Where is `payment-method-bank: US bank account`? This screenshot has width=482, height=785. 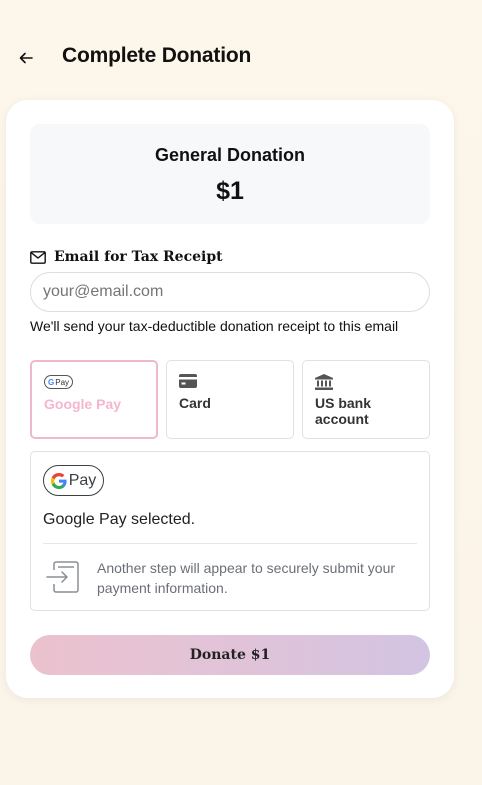 payment-method-bank: US bank account is located at coordinates (366, 399).